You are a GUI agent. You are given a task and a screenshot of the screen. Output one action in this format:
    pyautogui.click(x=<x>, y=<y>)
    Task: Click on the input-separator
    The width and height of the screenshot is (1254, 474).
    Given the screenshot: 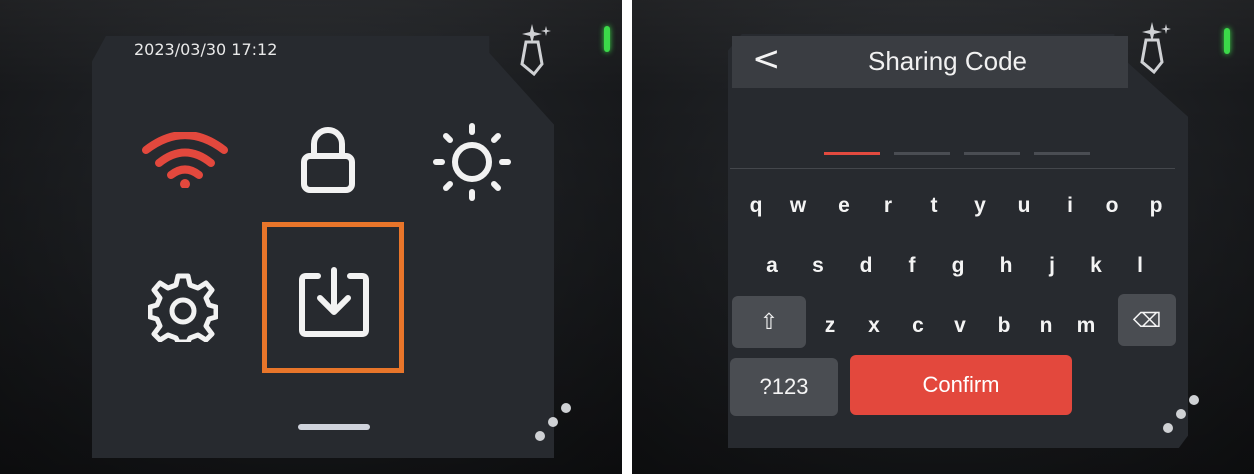 What is the action you would take?
    pyautogui.click(x=952, y=168)
    